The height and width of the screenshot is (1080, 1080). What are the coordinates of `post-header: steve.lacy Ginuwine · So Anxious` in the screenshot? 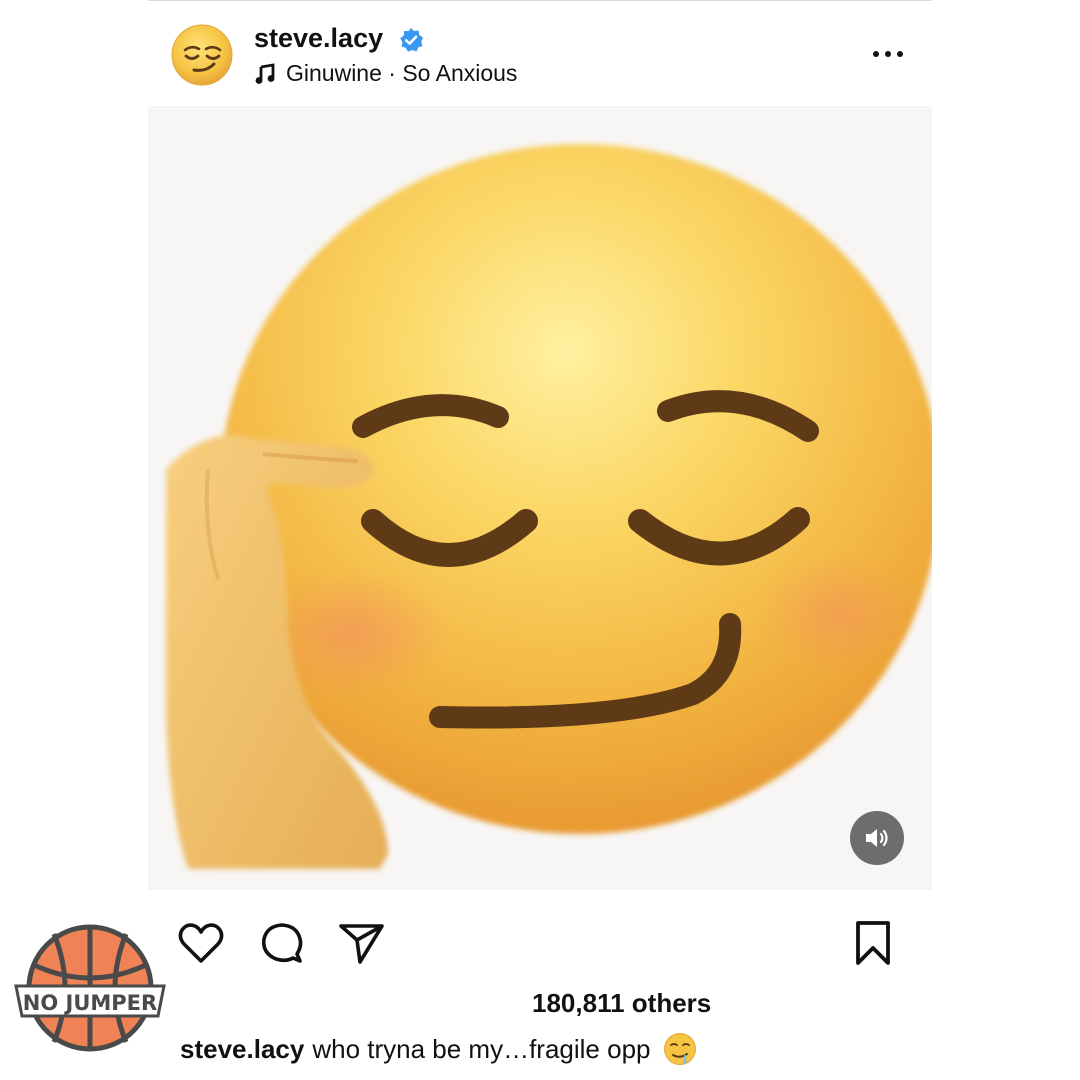 It's located at (540, 54).